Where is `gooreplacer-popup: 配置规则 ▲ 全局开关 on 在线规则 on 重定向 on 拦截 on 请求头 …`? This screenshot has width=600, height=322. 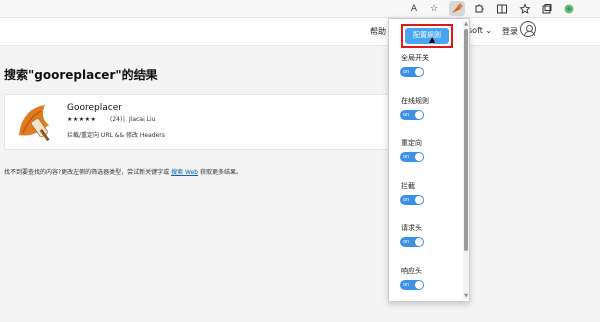
gooreplacer-popup: 配置规则 ▲ 全局开关 on 在线规则 on 重定向 on 拦截 on 请求头 … is located at coordinates (429, 160).